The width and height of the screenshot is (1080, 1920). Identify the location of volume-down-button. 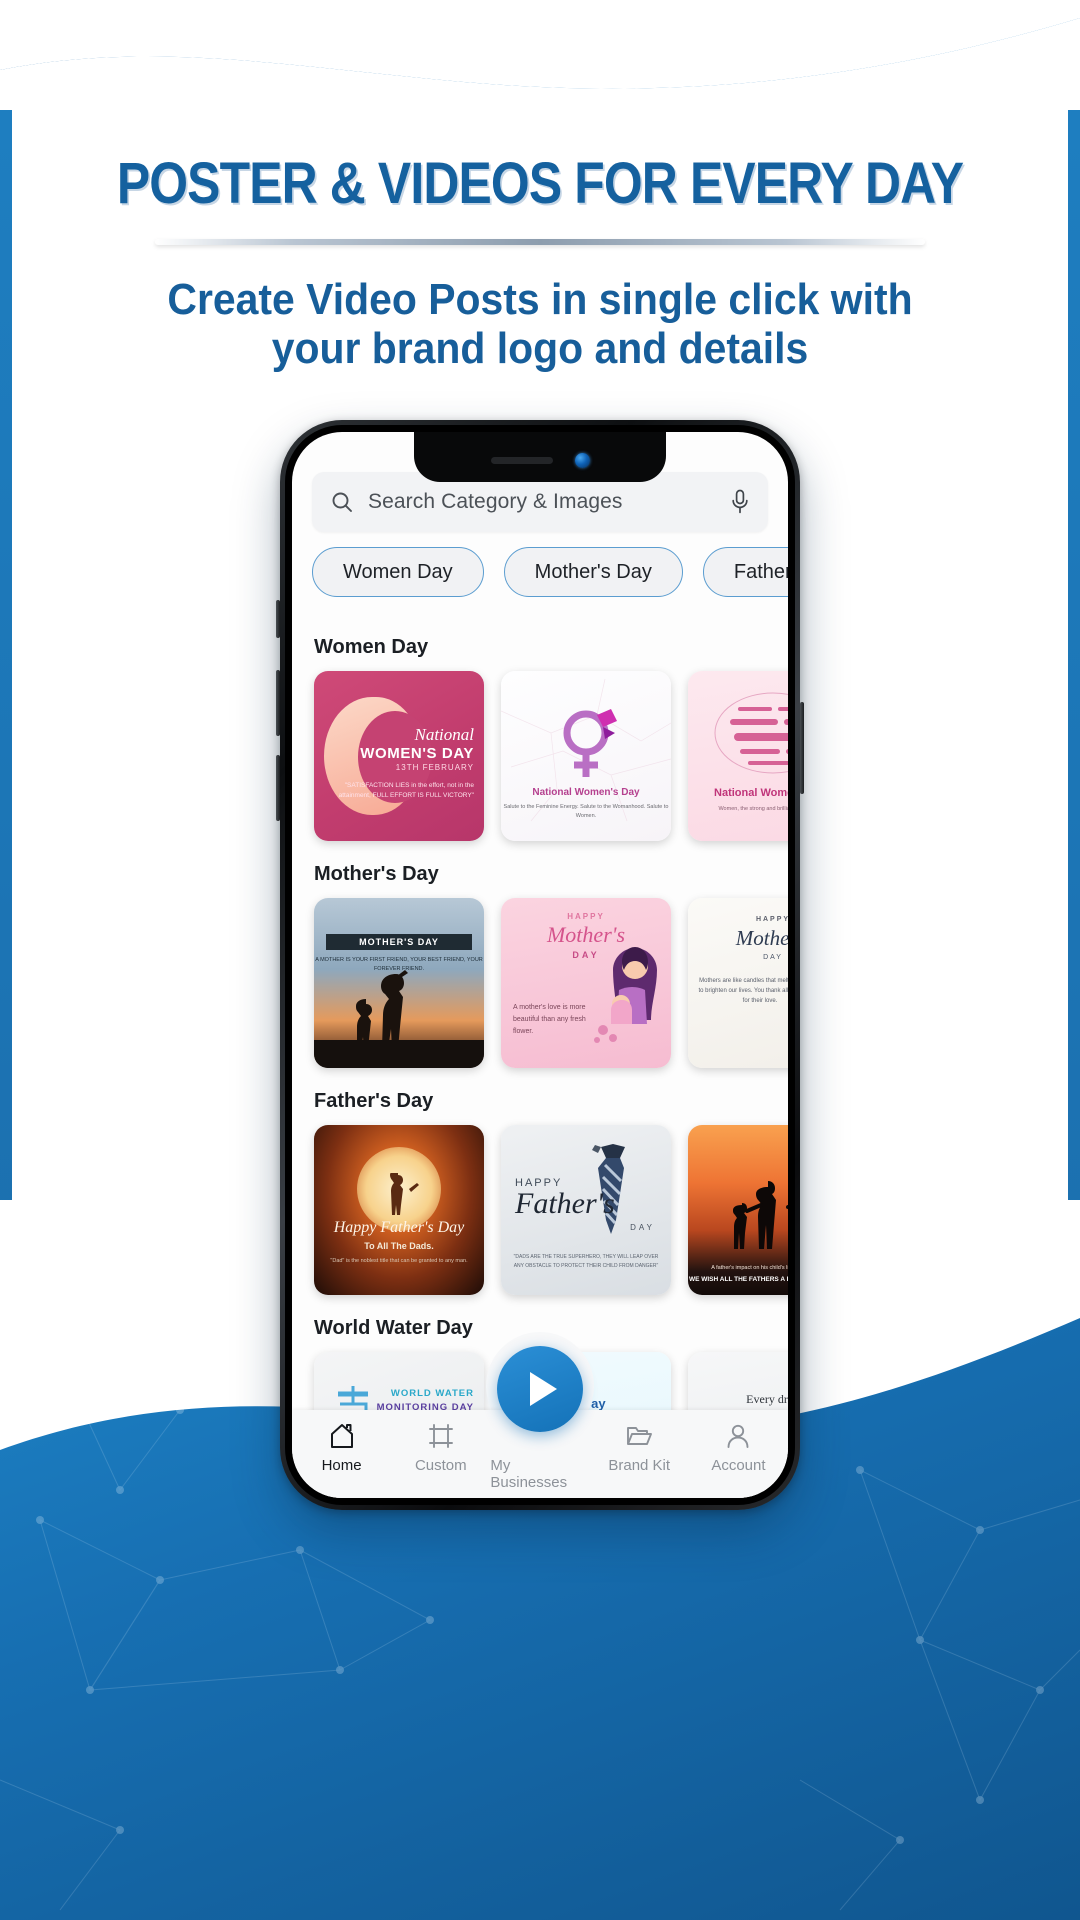
(278, 788).